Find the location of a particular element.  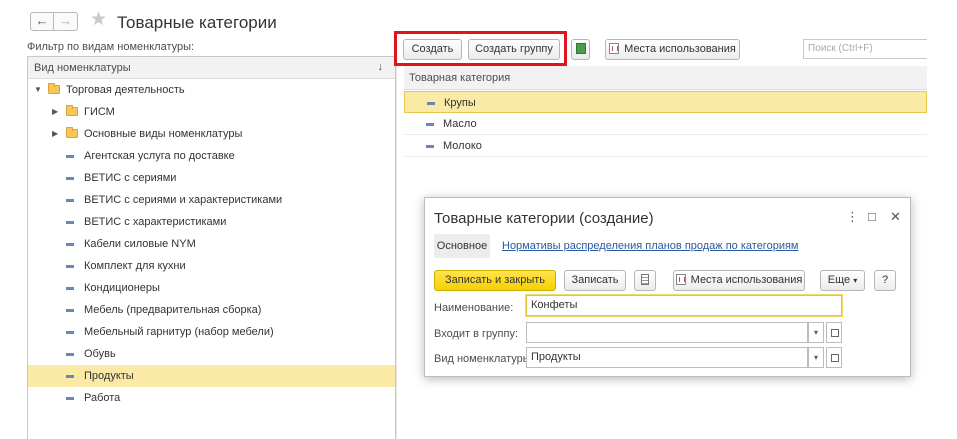

dialog-usage-places-label: Места использования is located at coordinates (746, 280).